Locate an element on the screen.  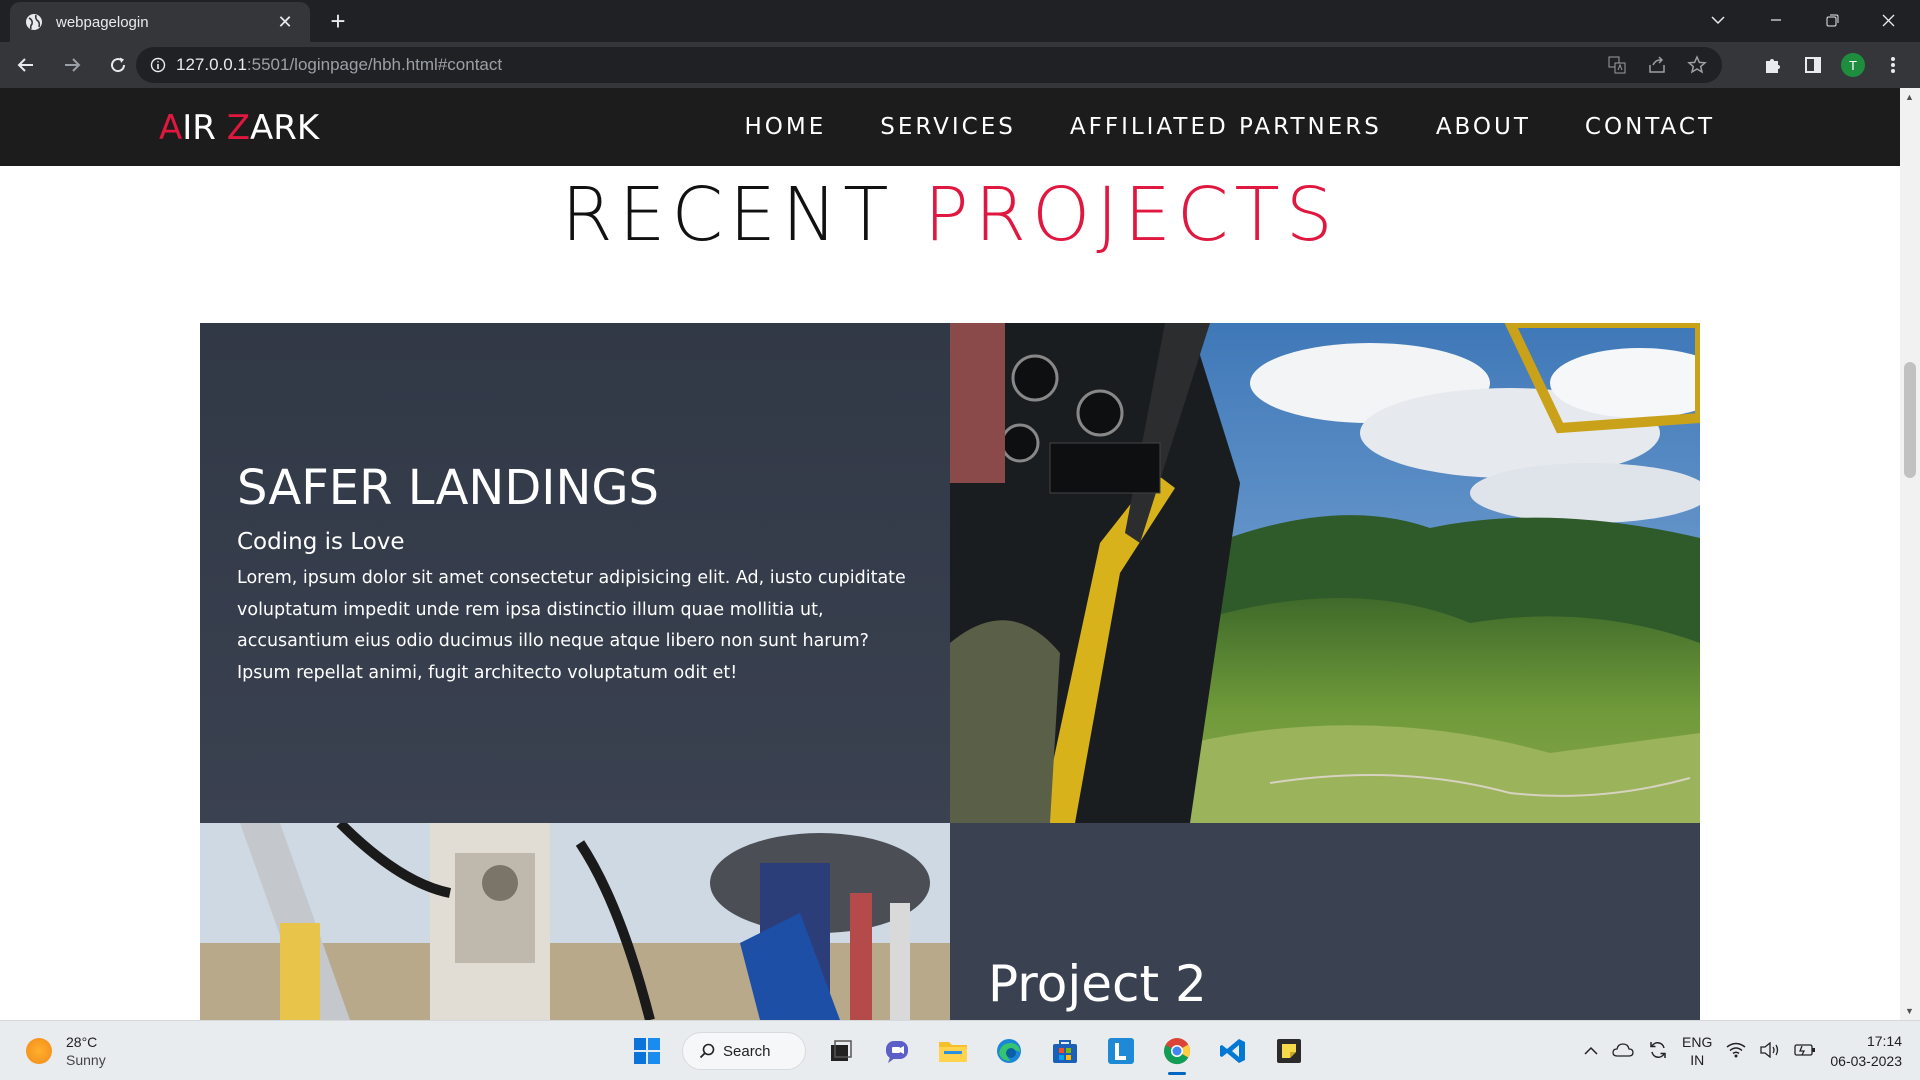
language-code: ENG is located at coordinates (1697, 1042).